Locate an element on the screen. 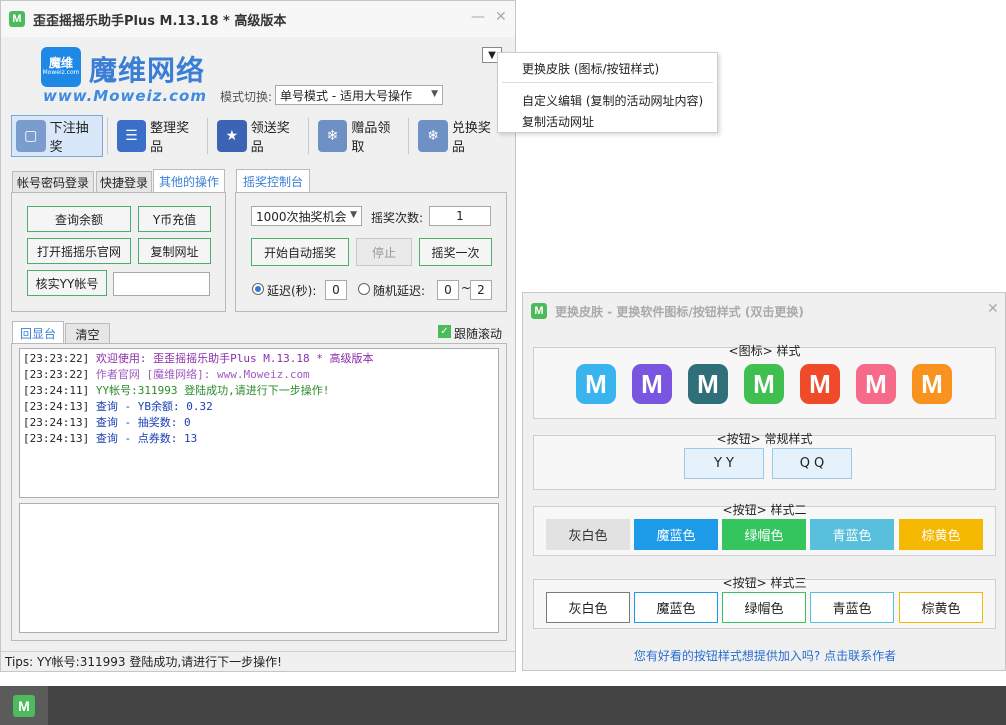 Image resolution: width=1006 pixels, height=725 pixels. log-line: [23:24:13] 查询 - 点券数: 13 is located at coordinates (259, 439).